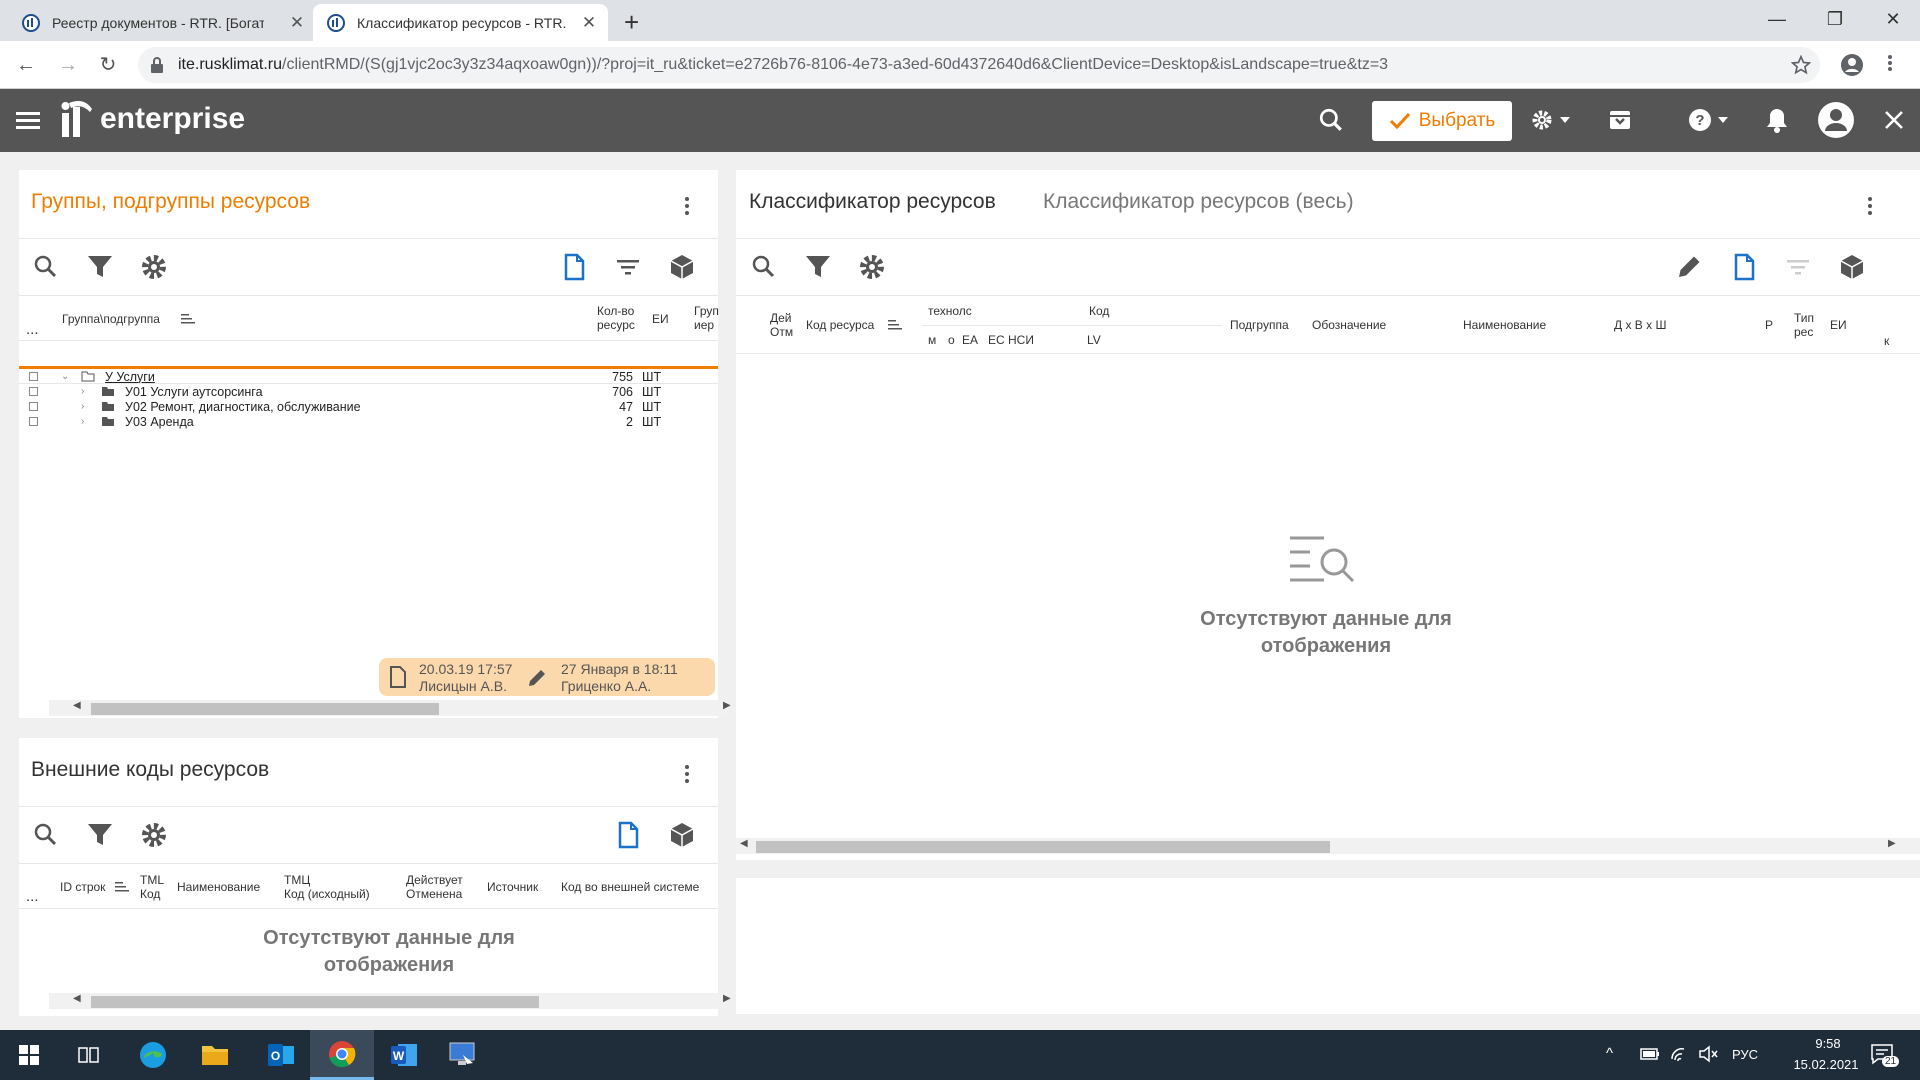 Image resolution: width=1920 pixels, height=1080 pixels. I want to click on col-code-header: Код ресурса, so click(840, 325).